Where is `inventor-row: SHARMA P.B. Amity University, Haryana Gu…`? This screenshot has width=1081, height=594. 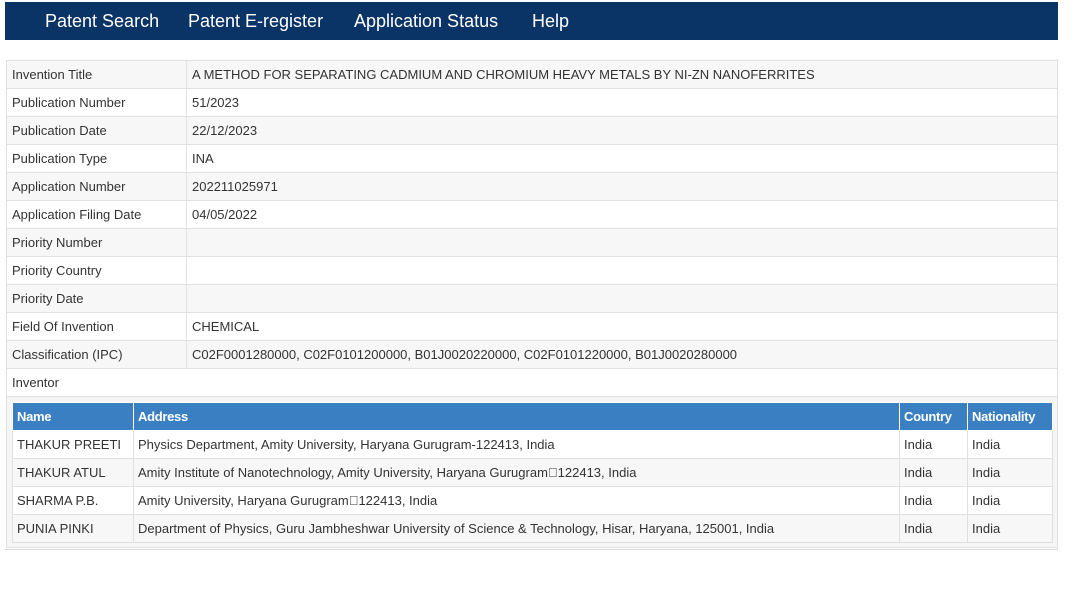
inventor-row: SHARMA P.B. Amity University, Haryana Gu… is located at coordinates (532, 500).